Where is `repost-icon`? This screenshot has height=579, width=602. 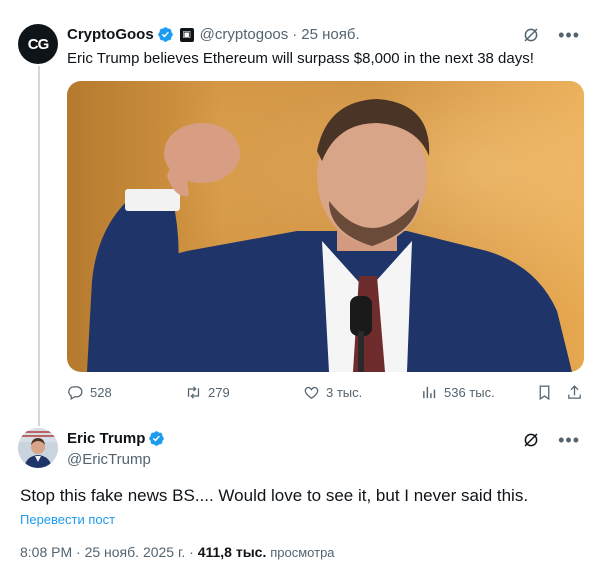 repost-icon is located at coordinates (193, 392).